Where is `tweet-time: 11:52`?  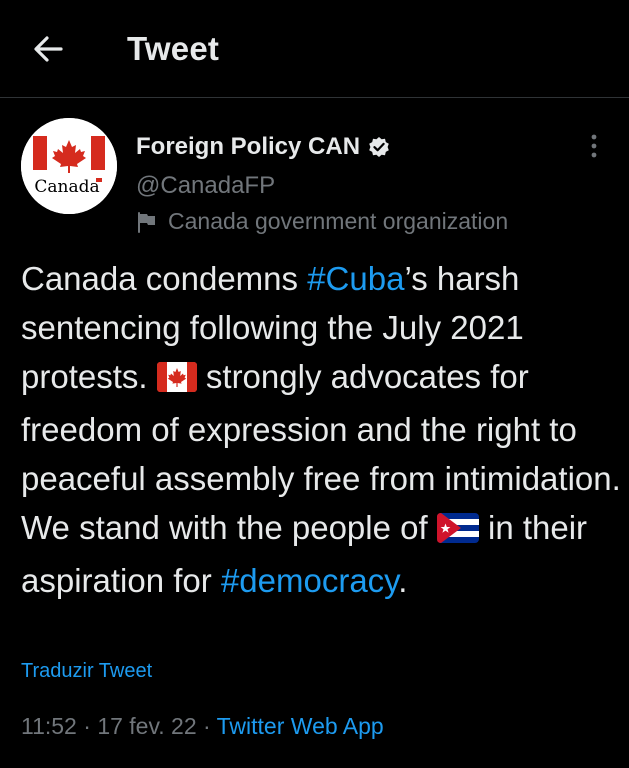
tweet-time: 11:52 is located at coordinates (49, 726).